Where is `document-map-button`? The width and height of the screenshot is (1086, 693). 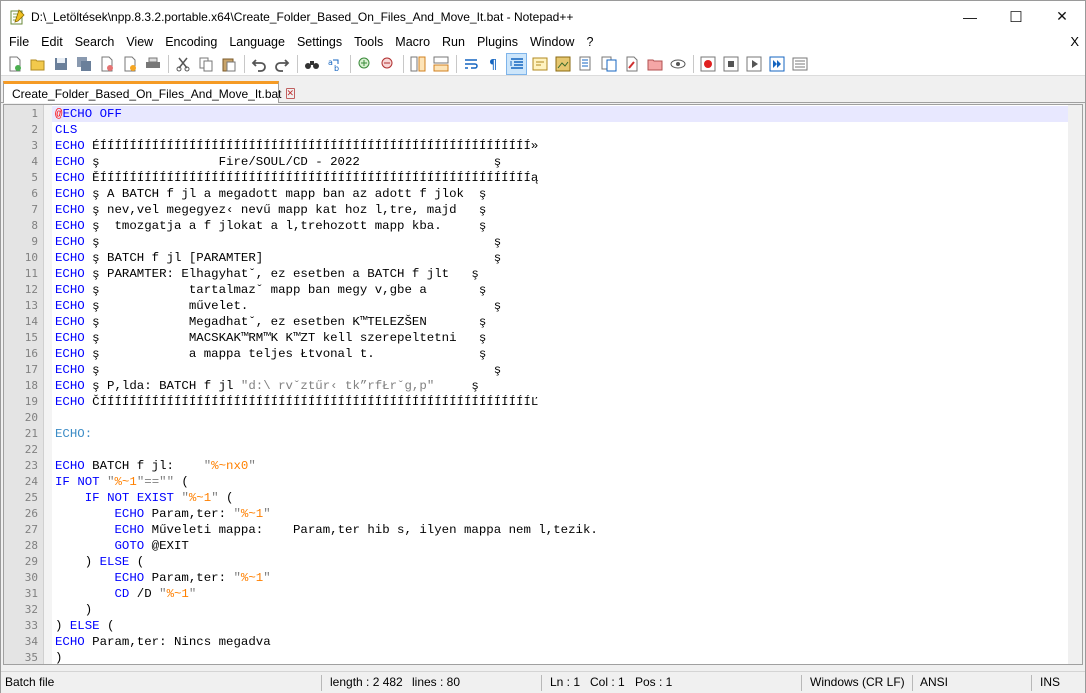
document-map-button is located at coordinates (562, 64).